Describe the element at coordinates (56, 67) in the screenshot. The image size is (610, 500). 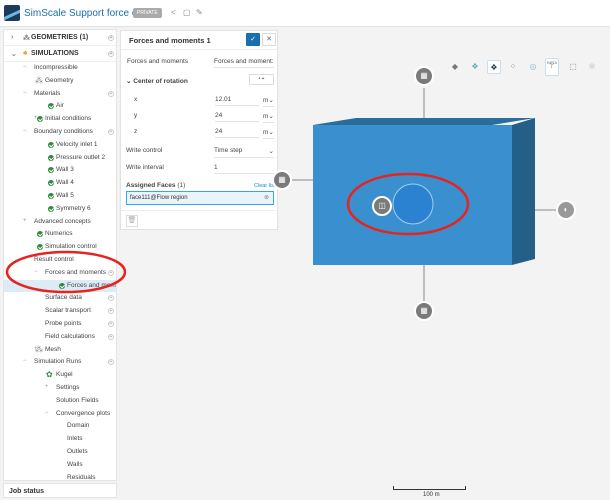
I see `tree-item-label: Incompressible` at that location.